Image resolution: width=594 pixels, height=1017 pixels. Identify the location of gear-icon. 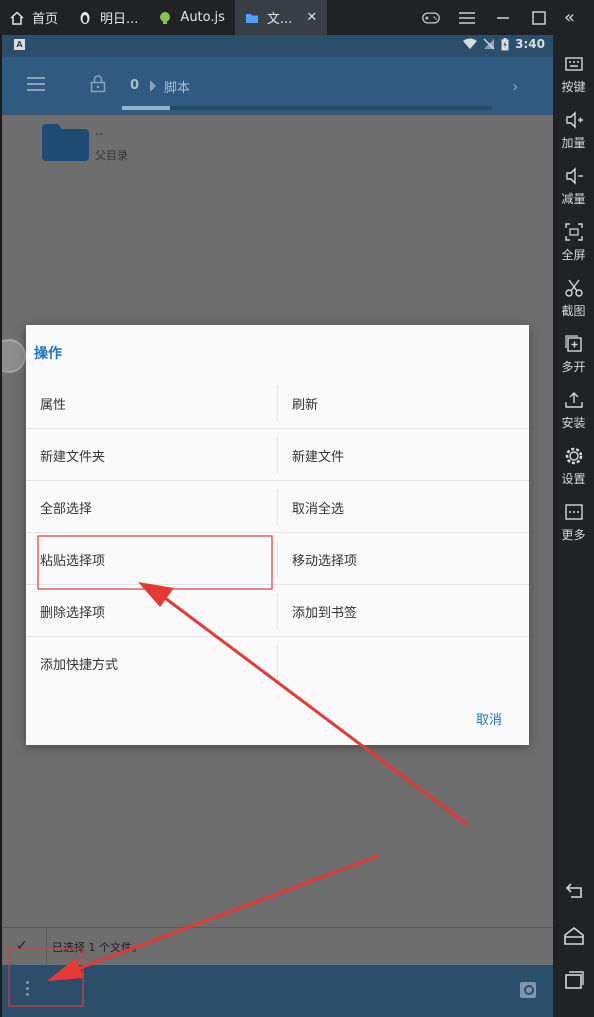
(573, 456).